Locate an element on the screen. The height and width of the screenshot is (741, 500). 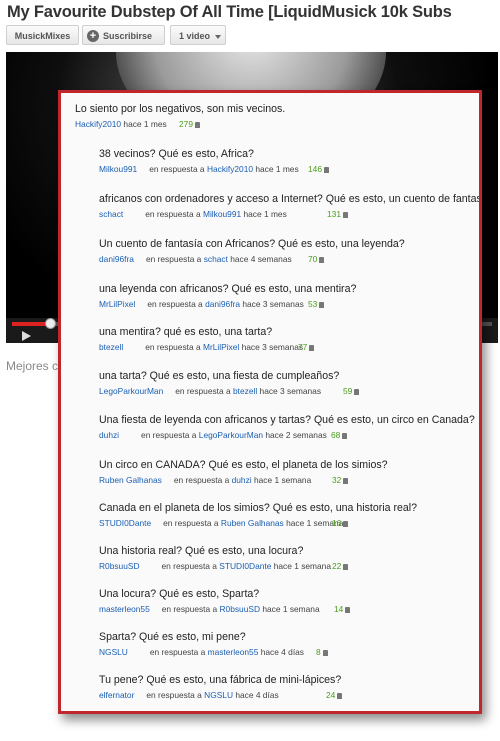
comment-author-link: dani96fra is located at coordinates (116, 259).